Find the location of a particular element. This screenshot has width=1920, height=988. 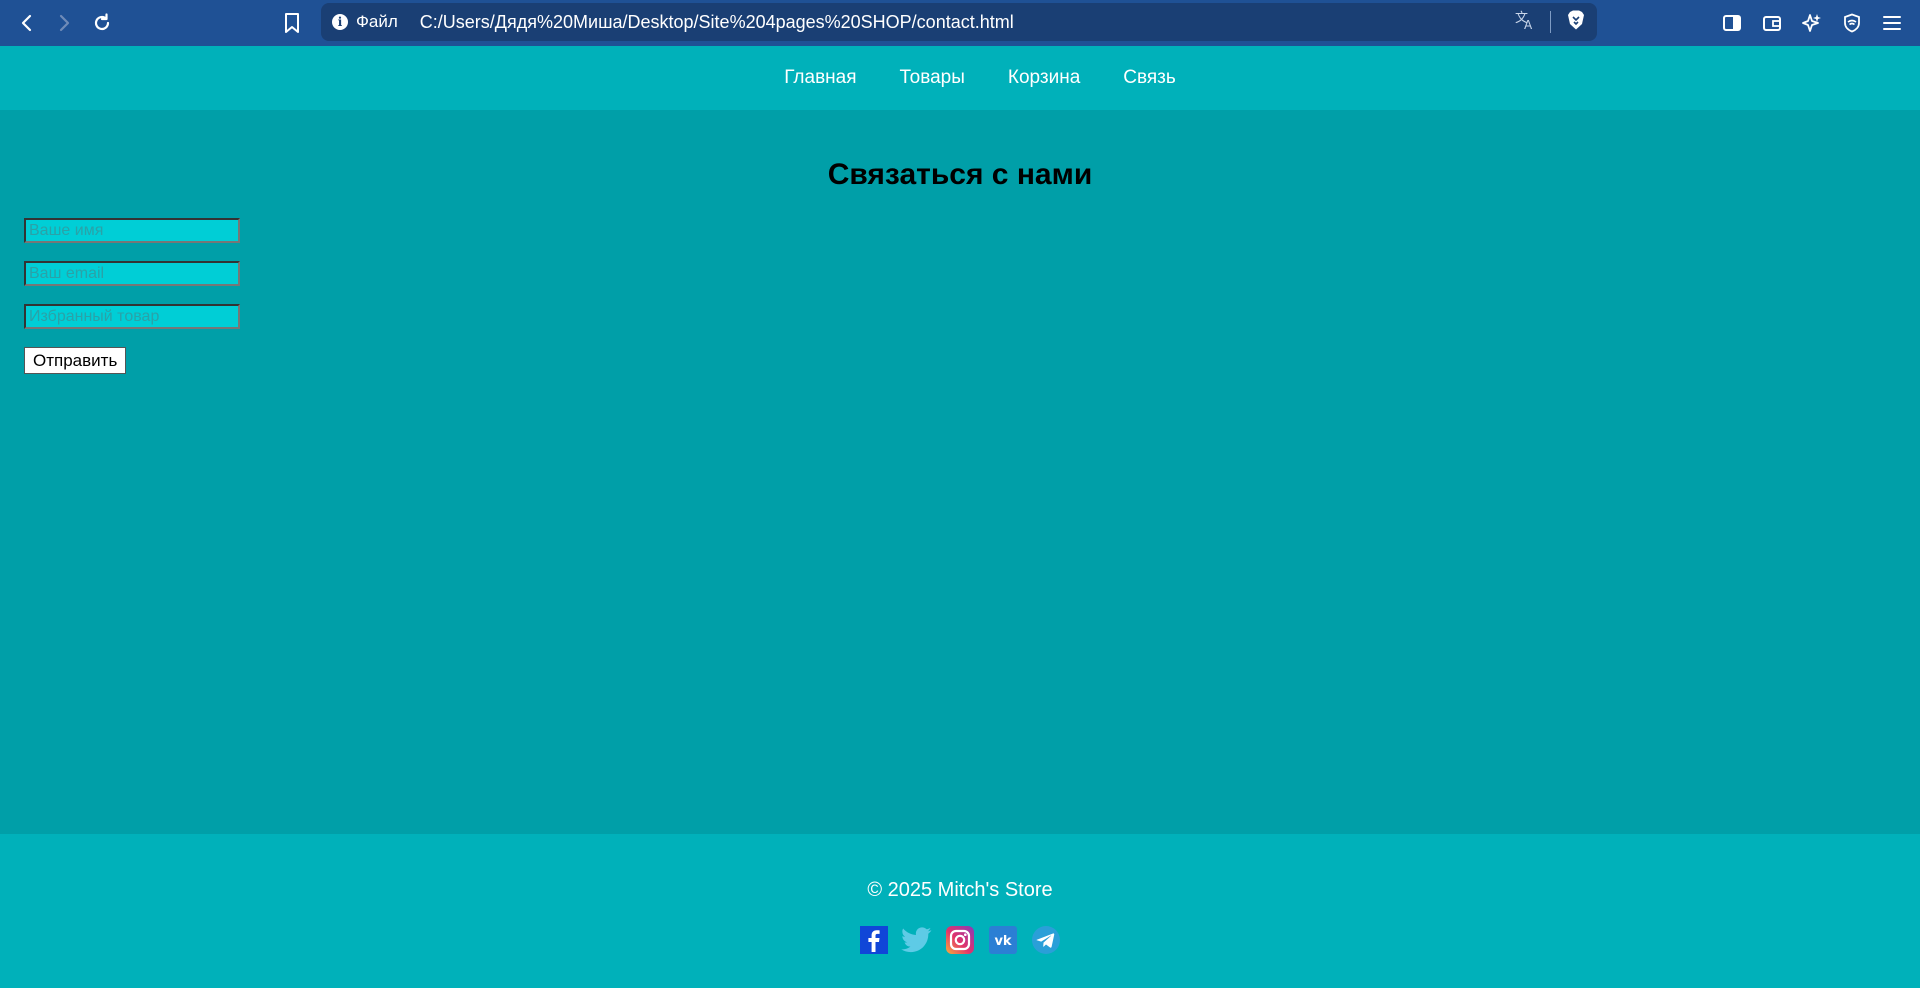

instagram-icon is located at coordinates (960, 940).